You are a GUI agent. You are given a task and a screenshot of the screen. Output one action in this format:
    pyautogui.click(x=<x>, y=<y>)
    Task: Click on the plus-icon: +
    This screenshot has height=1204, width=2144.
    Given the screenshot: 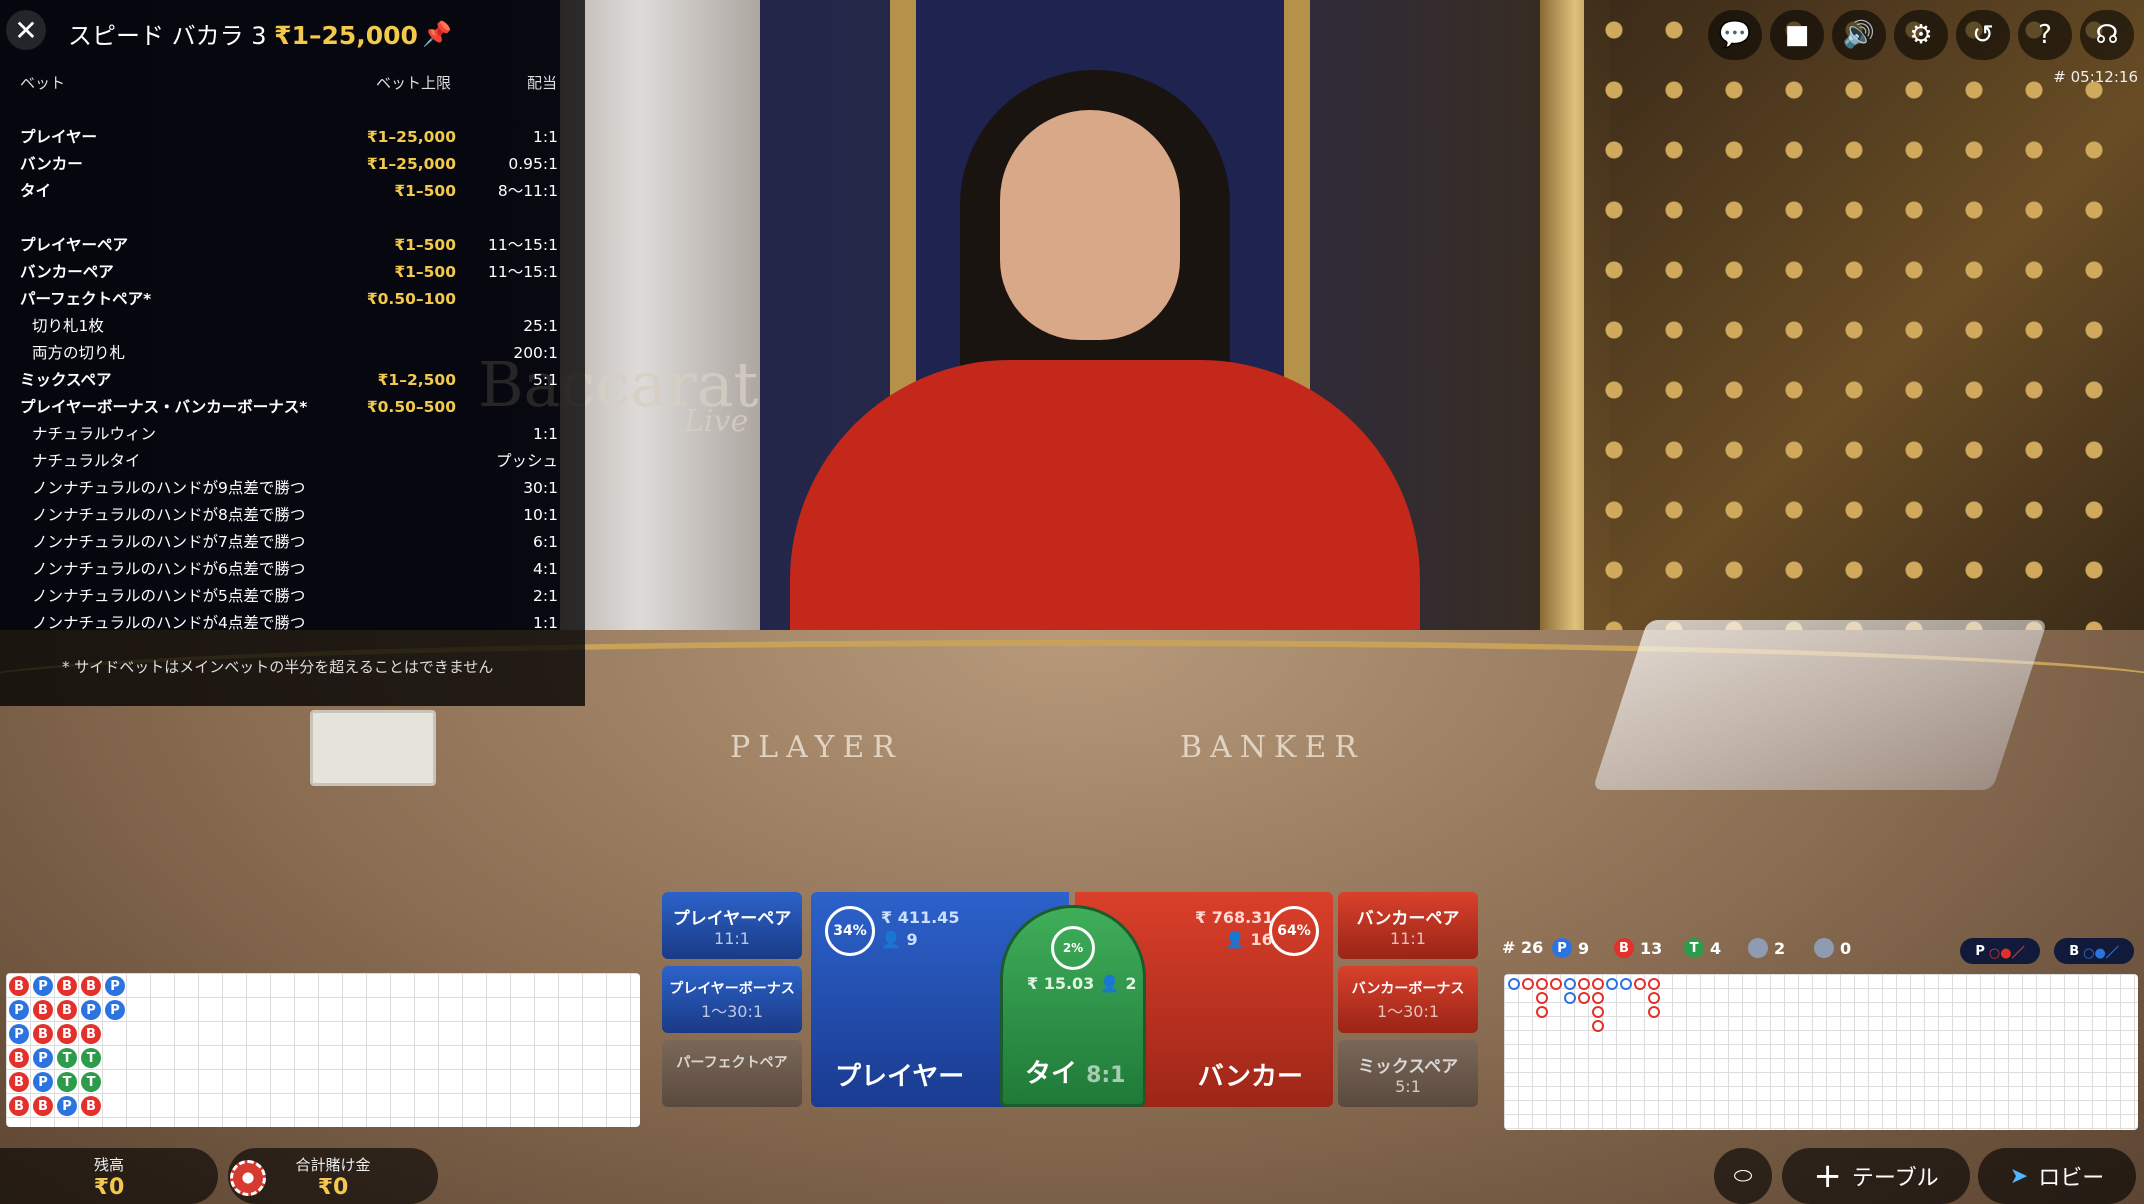 What is the action you would take?
    pyautogui.click(x=1827, y=1176)
    